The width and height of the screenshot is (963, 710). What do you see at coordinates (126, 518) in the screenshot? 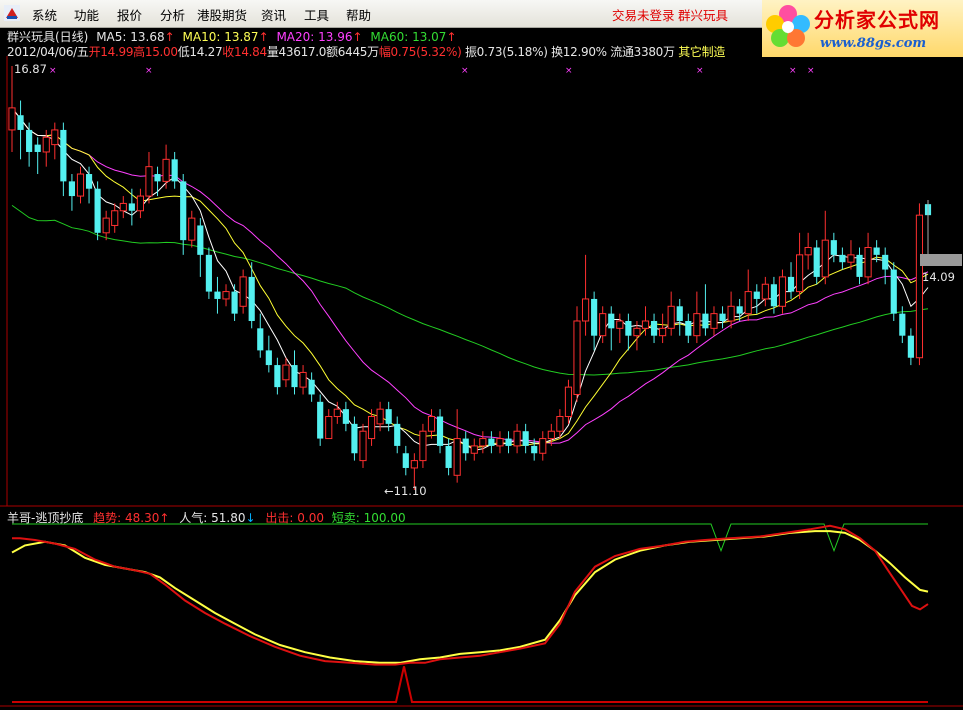
I see `trend-value: 趋势: 48.30` at bounding box center [126, 518].